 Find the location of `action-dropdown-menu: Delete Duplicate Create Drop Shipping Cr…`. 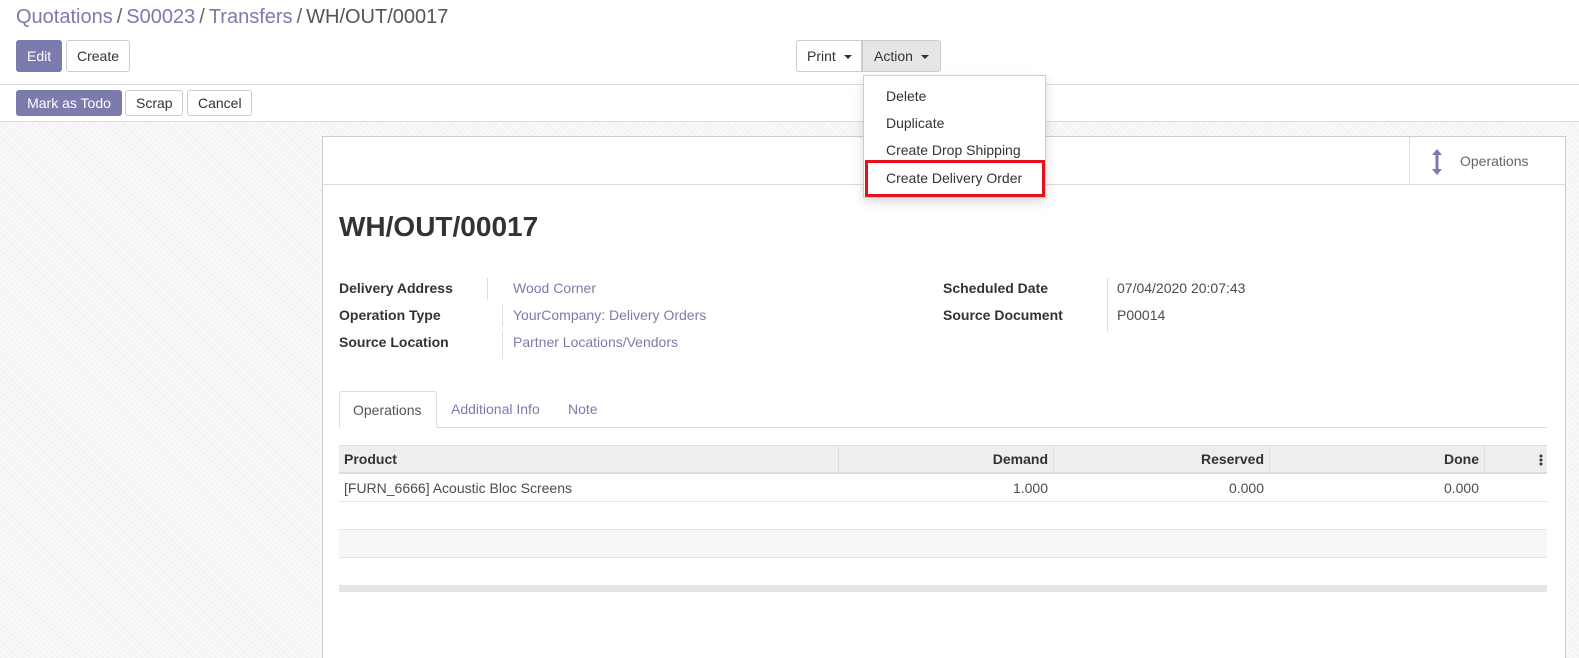

action-dropdown-menu: Delete Duplicate Create Drop Shipping Cr… is located at coordinates (954, 136).